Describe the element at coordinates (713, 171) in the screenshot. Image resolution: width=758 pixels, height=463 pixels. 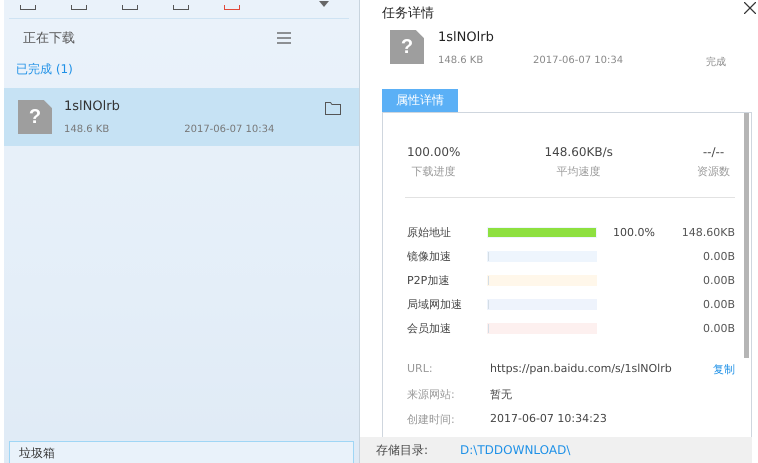
I see `stat-label: 资源数` at that location.